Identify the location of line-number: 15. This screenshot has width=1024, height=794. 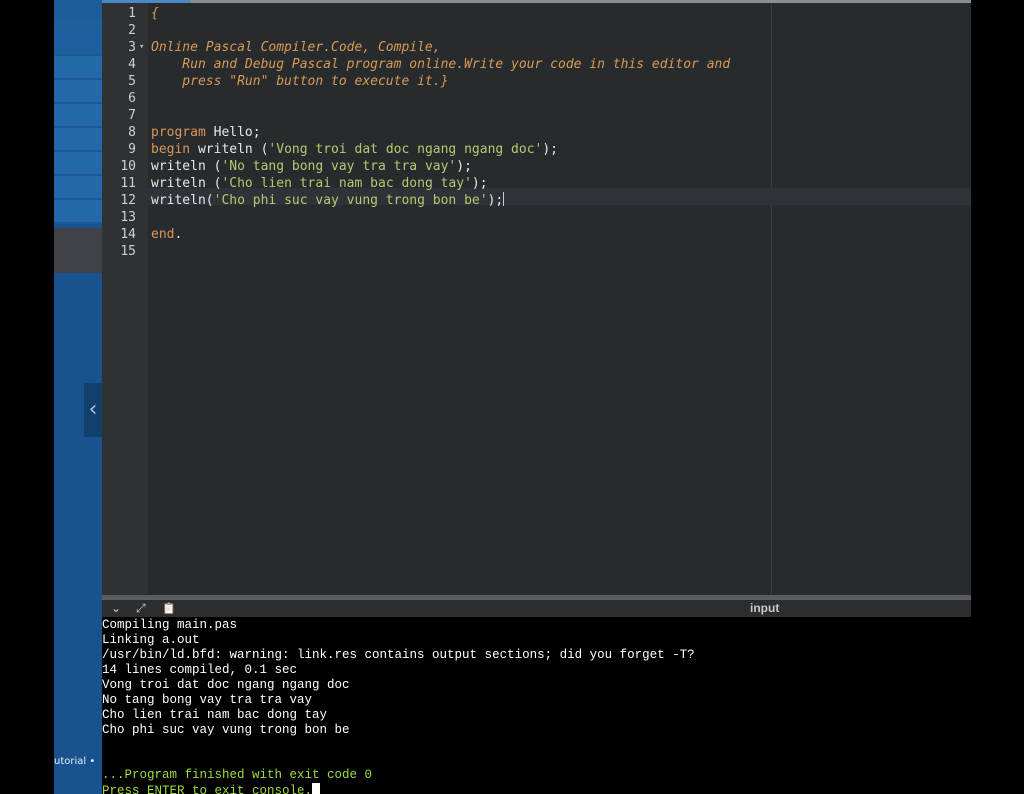
(128, 251).